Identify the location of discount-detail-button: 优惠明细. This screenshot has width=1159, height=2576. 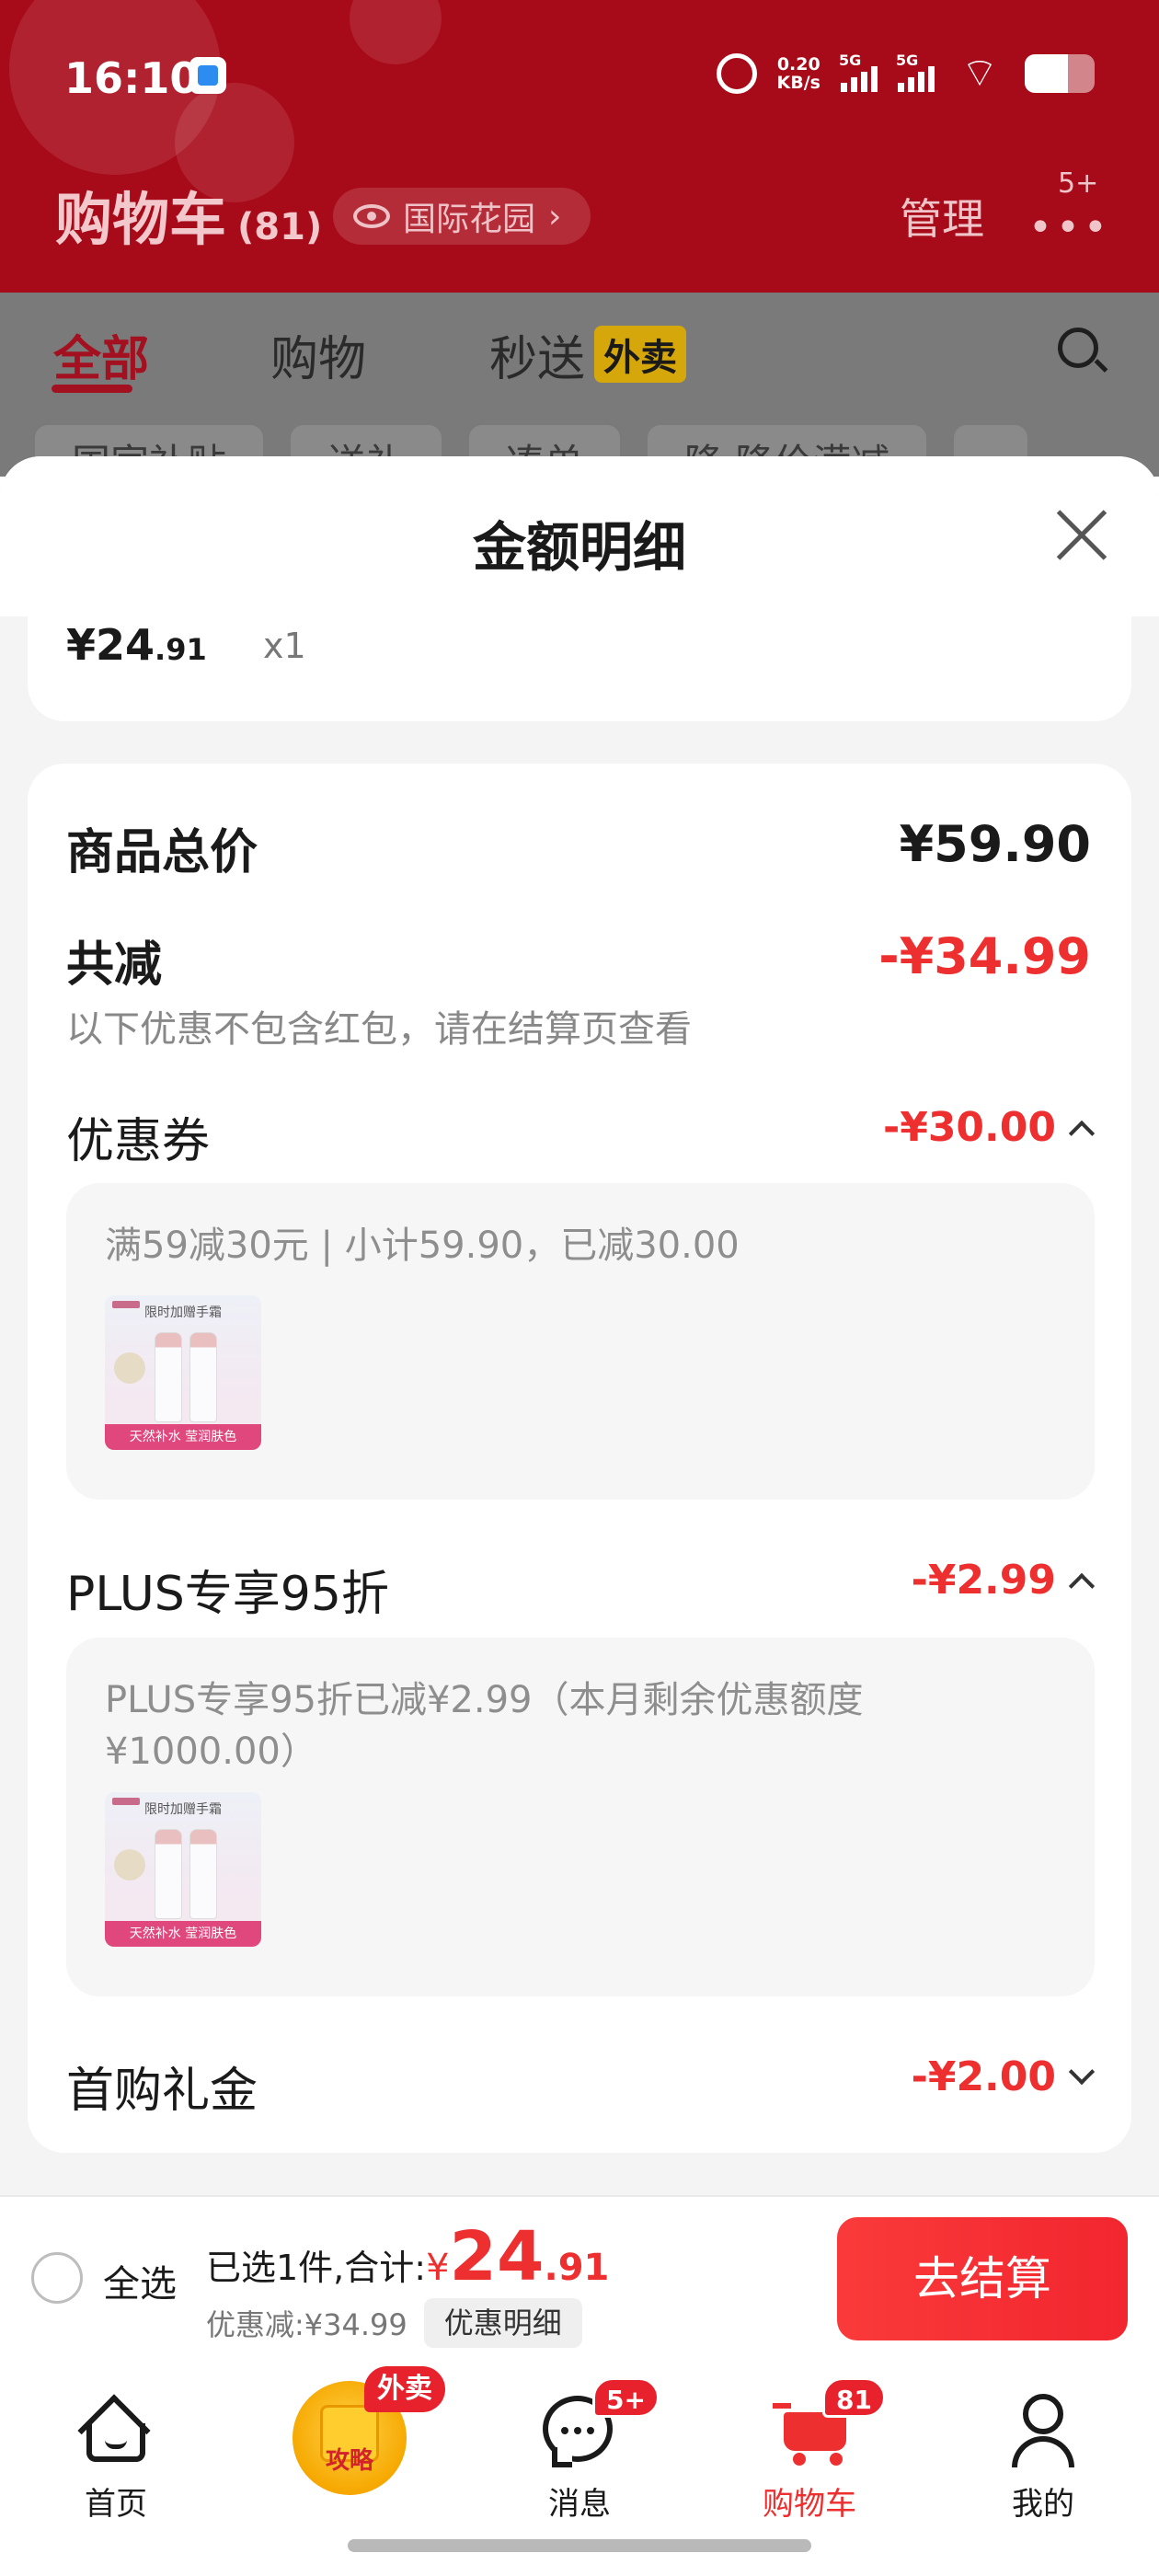
(502, 2323).